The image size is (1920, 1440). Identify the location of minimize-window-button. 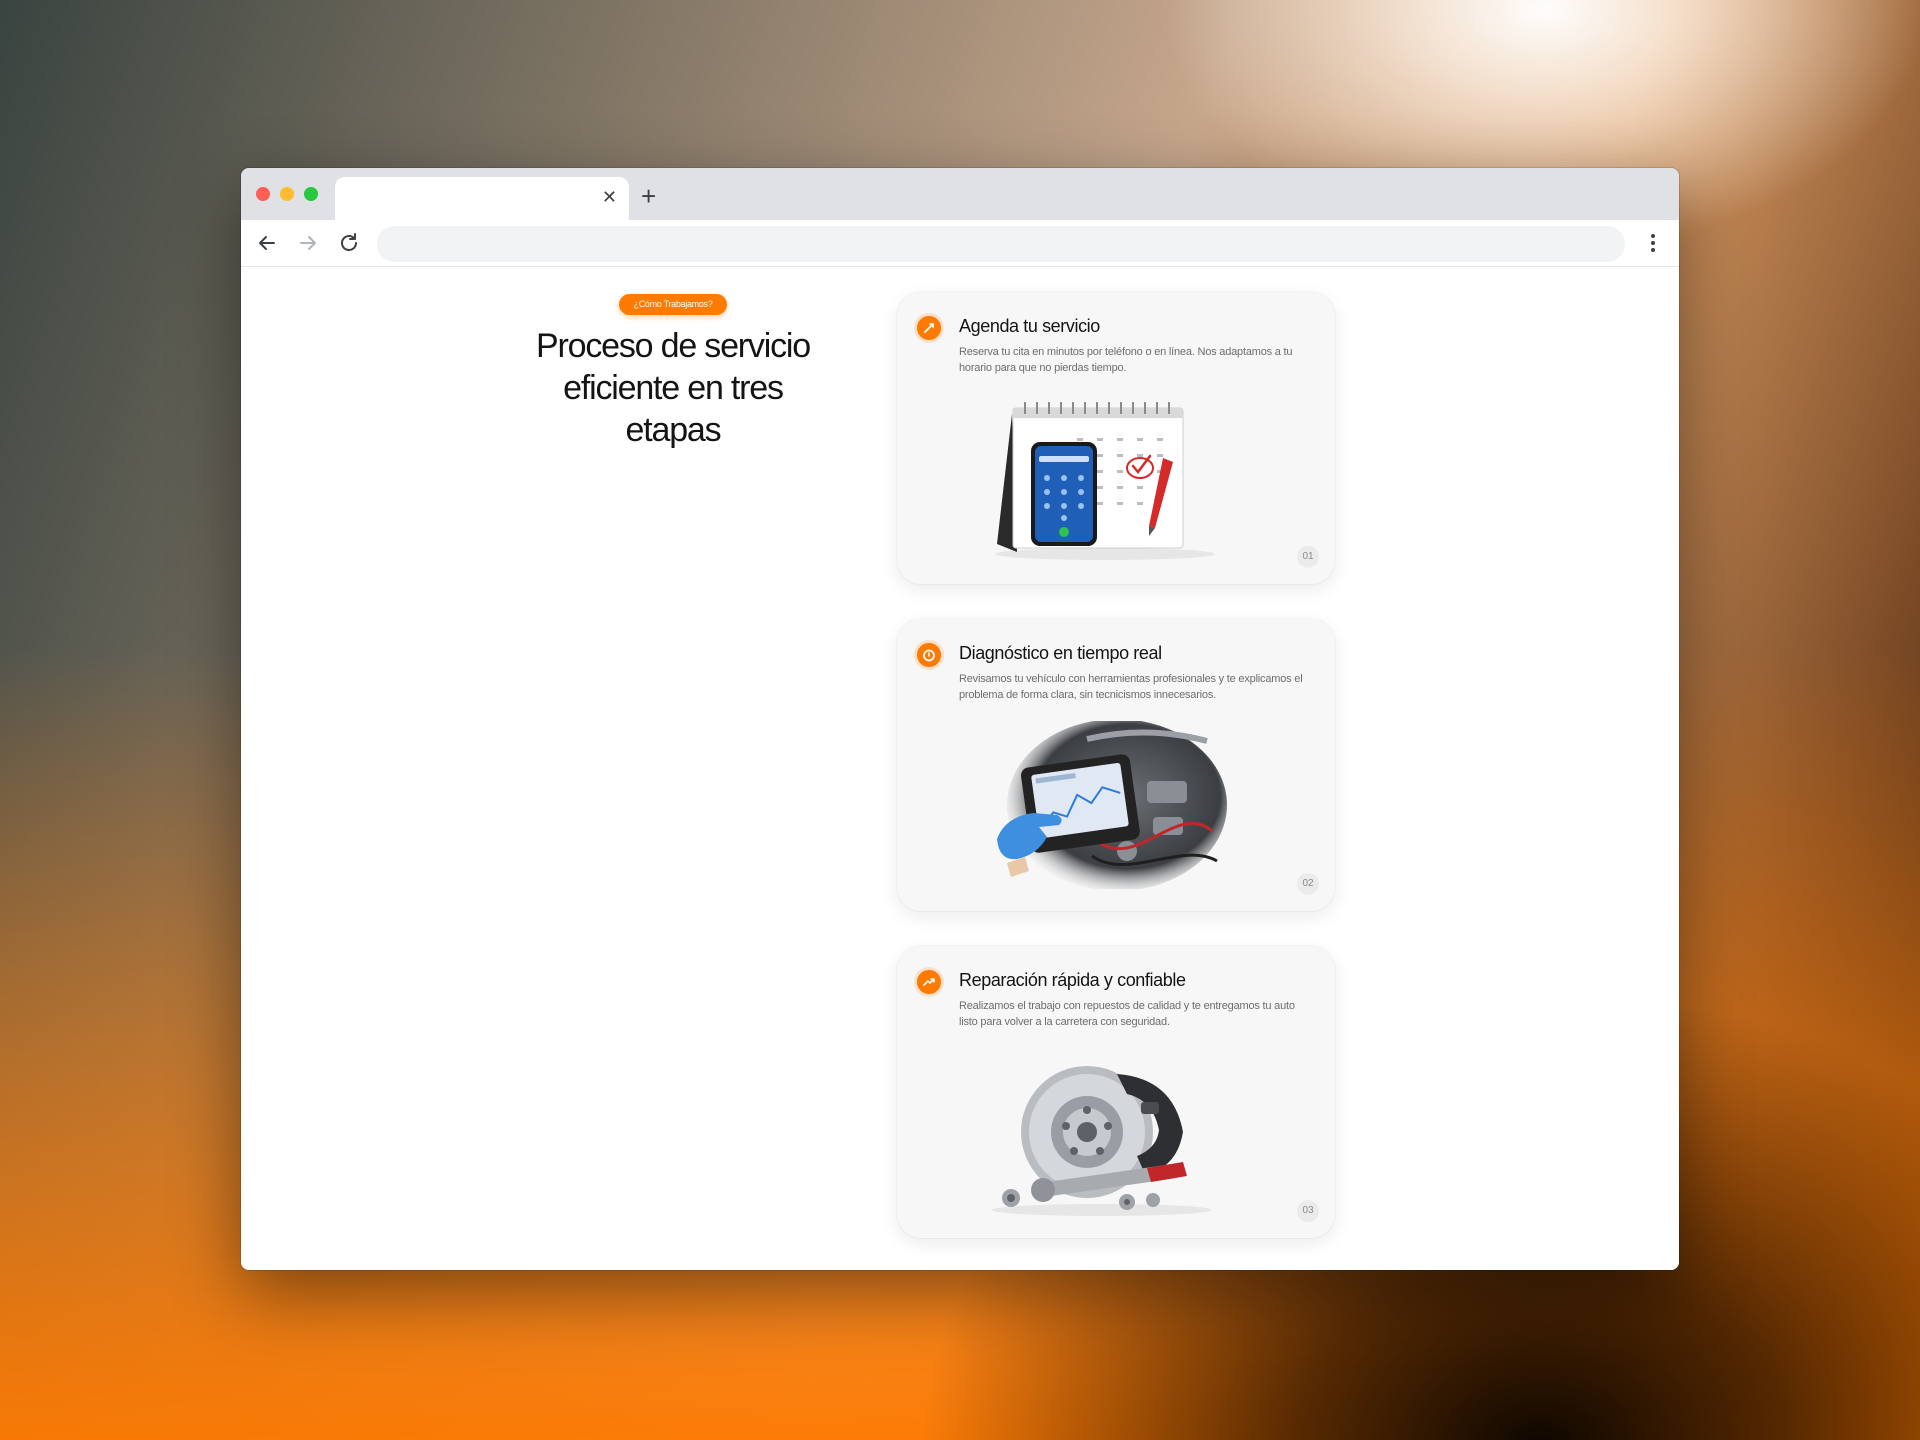
(287, 194).